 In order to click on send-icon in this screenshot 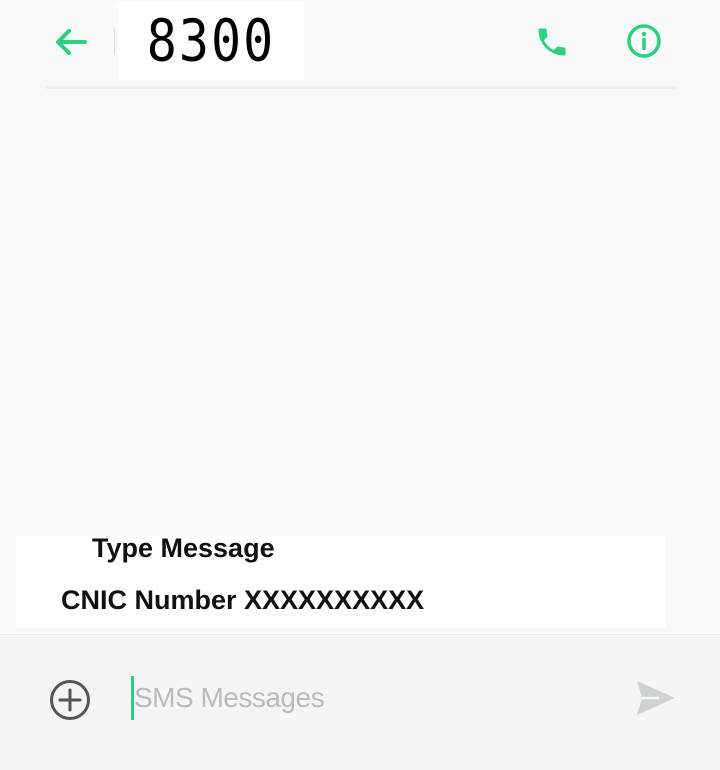, I will do `click(656, 698)`.